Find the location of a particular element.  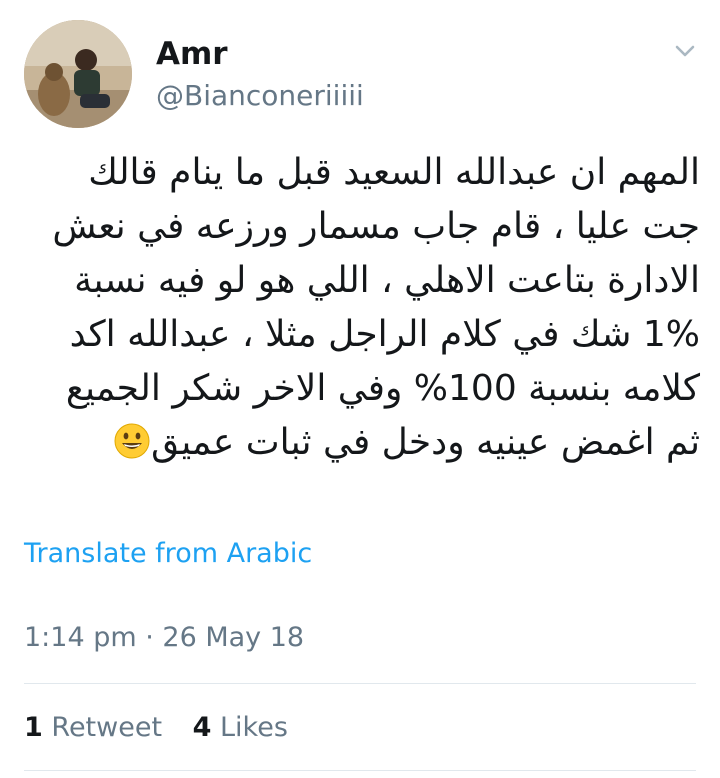

tweet-text-last-line: ثم اغمض عينيه ودخل في ثبات عميق is located at coordinates (361, 443).